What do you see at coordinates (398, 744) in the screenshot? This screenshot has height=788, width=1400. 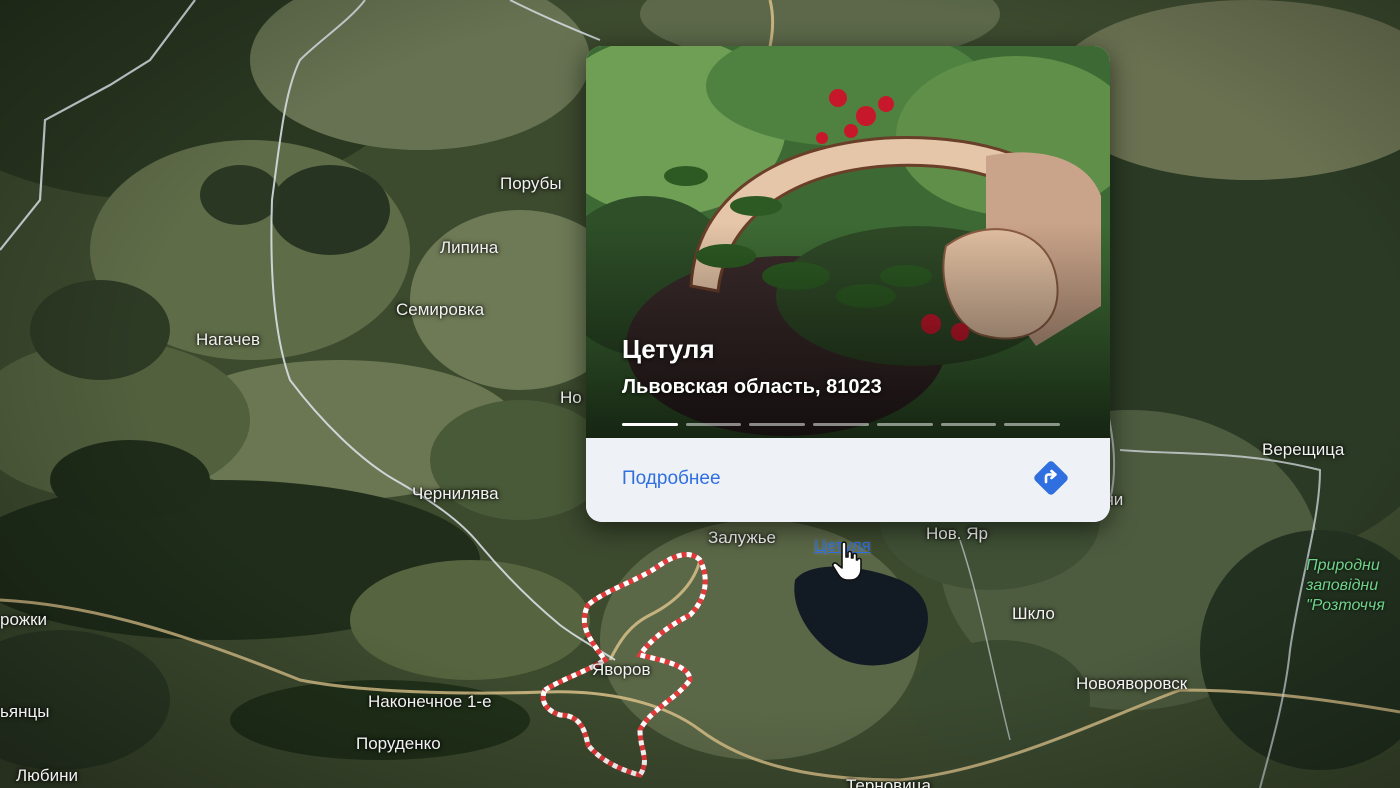 I see `place-label-porudenko: Поруденко` at bounding box center [398, 744].